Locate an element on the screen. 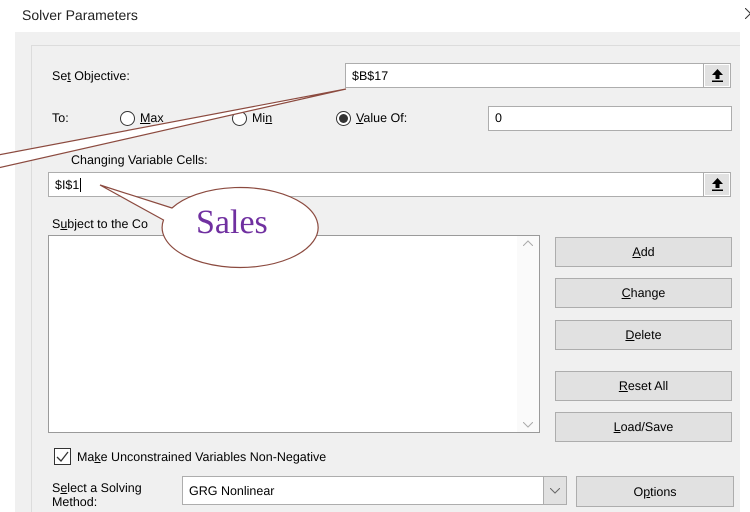 This screenshot has height=512, width=750. action-button: Change is located at coordinates (643, 293).